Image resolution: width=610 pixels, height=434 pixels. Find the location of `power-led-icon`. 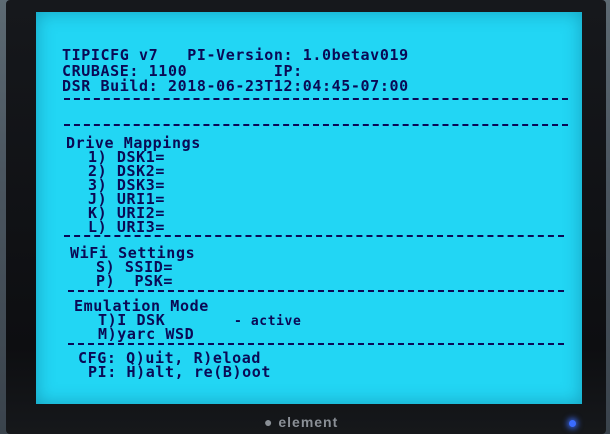

power-led-icon is located at coordinates (572, 423).